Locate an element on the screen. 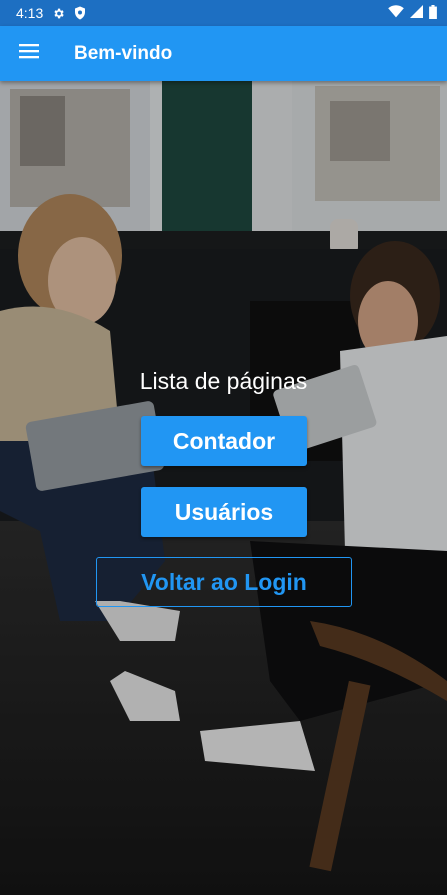 The width and height of the screenshot is (447, 895). battery-icon is located at coordinates (433, 13).